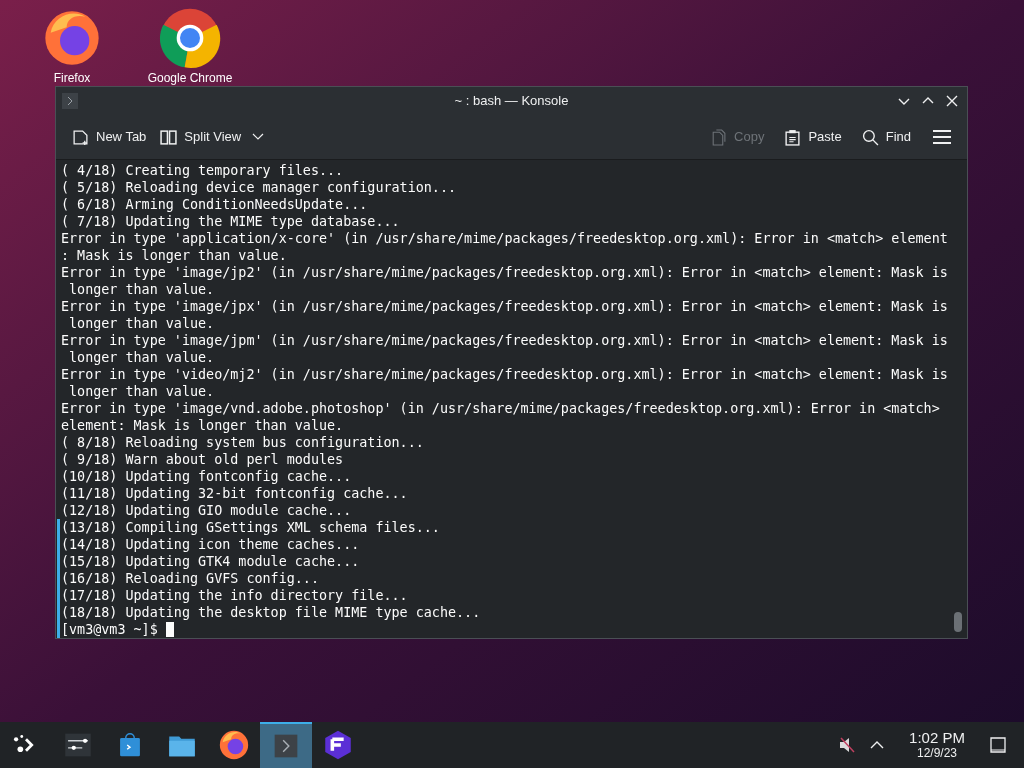 The image size is (1024, 768). Describe the element at coordinates (952, 101) in the screenshot. I see `close-button` at that location.